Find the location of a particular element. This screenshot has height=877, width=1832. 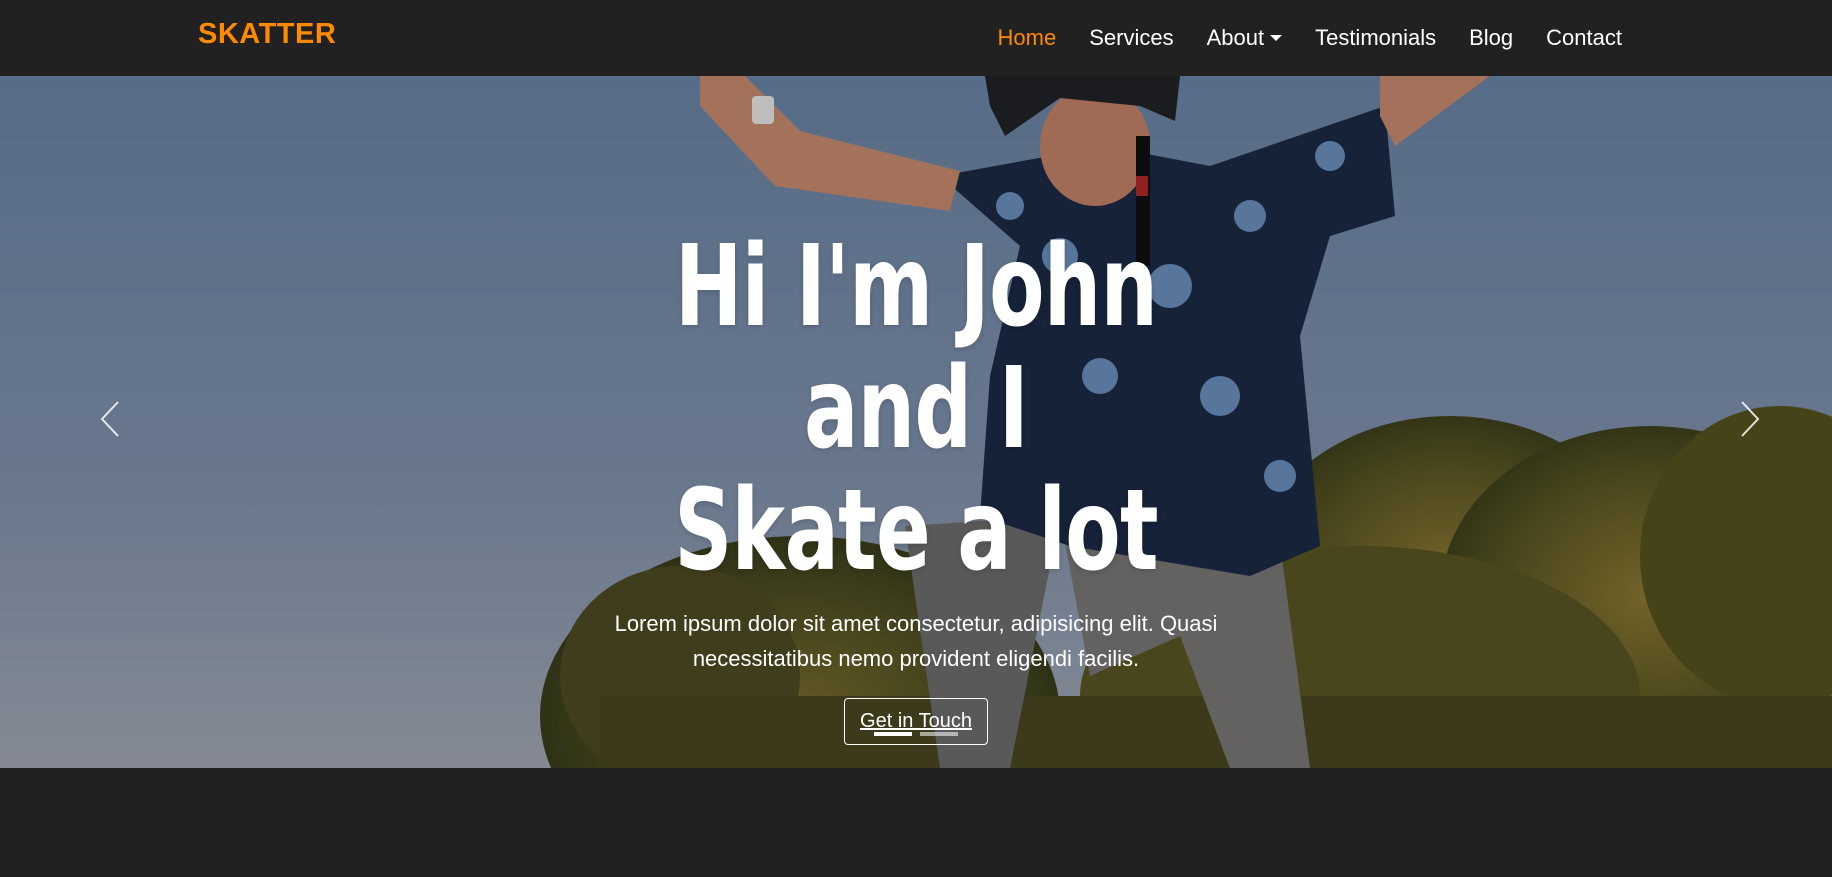

carousel-next-button is located at coordinates (1750, 419).